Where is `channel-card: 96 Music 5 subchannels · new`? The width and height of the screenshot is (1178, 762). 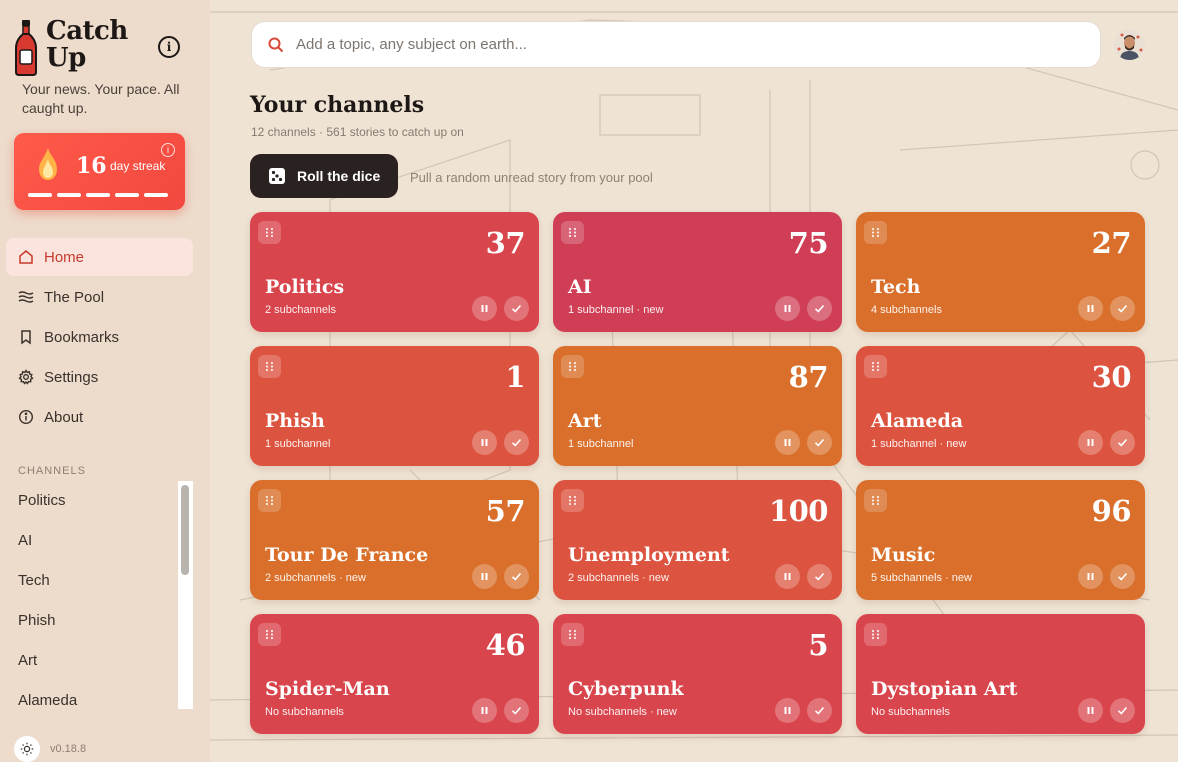 channel-card: 96 Music 5 subchannels · new is located at coordinates (1000, 540).